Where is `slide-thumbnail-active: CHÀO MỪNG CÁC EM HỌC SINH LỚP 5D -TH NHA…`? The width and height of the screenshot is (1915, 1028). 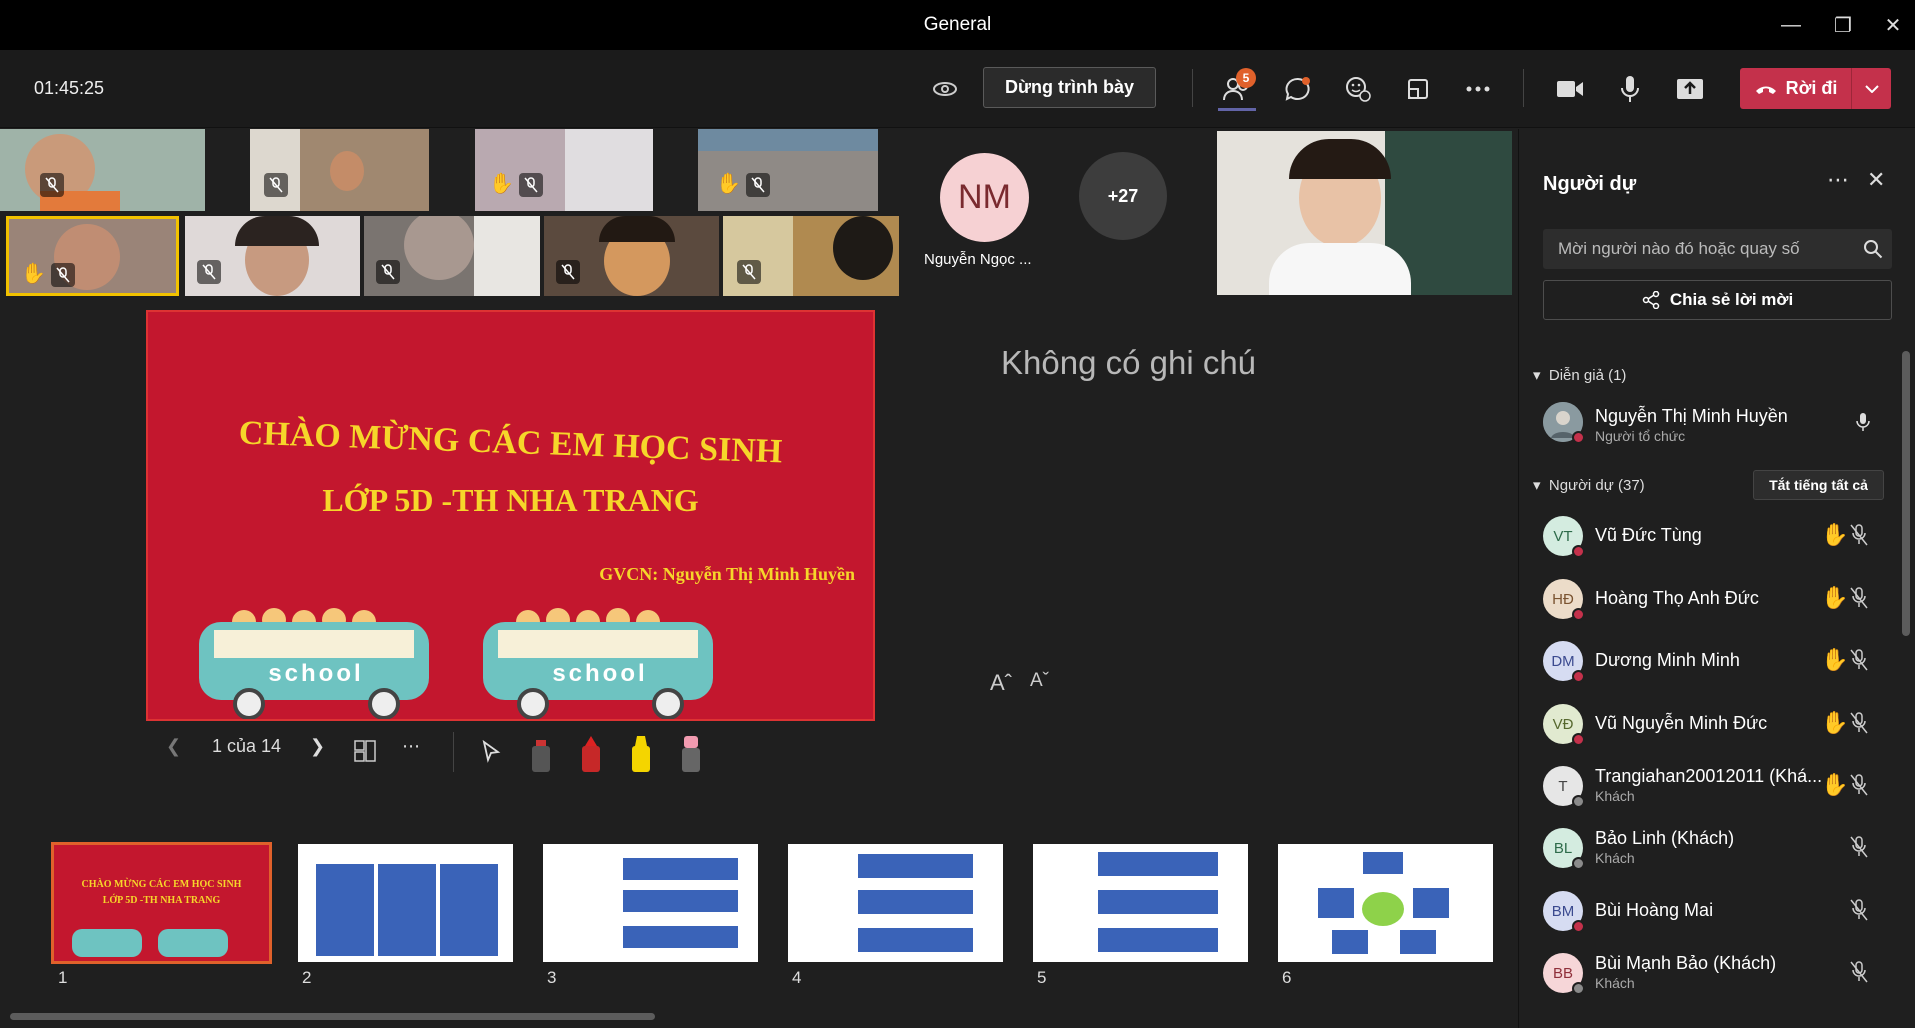
slide-thumbnail-active: CHÀO MỪNG CÁC EM HỌC SINH LỚP 5D -TH NHA… is located at coordinates (161, 903).